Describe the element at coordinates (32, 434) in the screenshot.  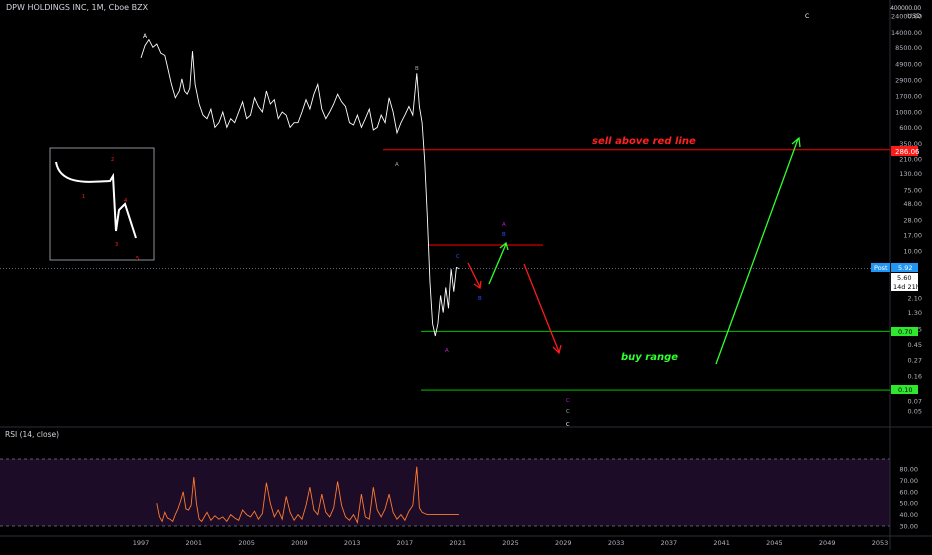
I see `rsi-title: RSI (14, close)` at that location.